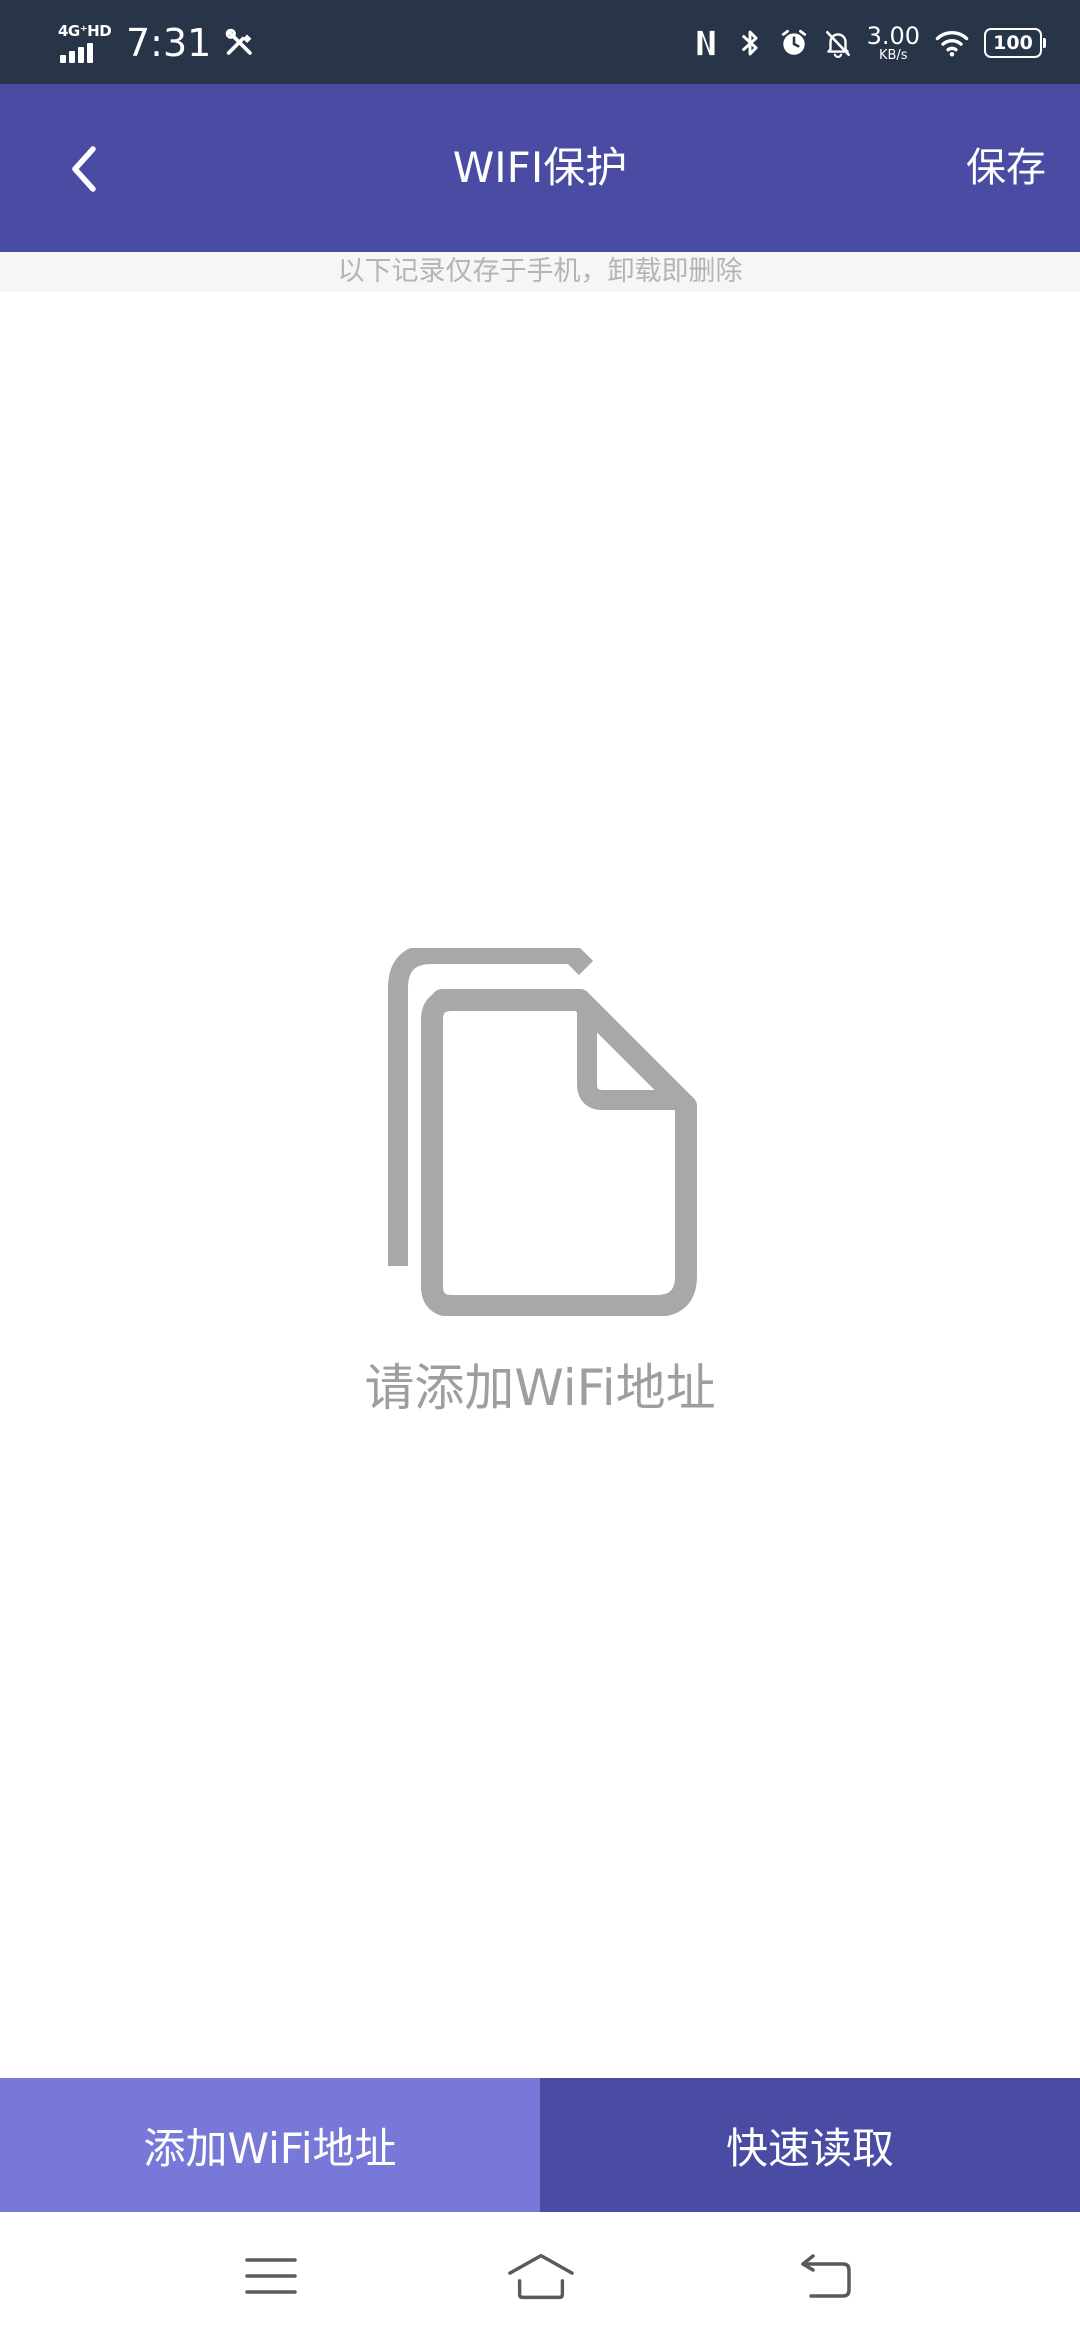  What do you see at coordinates (749, 43) in the screenshot?
I see `bluetooth-icon` at bounding box center [749, 43].